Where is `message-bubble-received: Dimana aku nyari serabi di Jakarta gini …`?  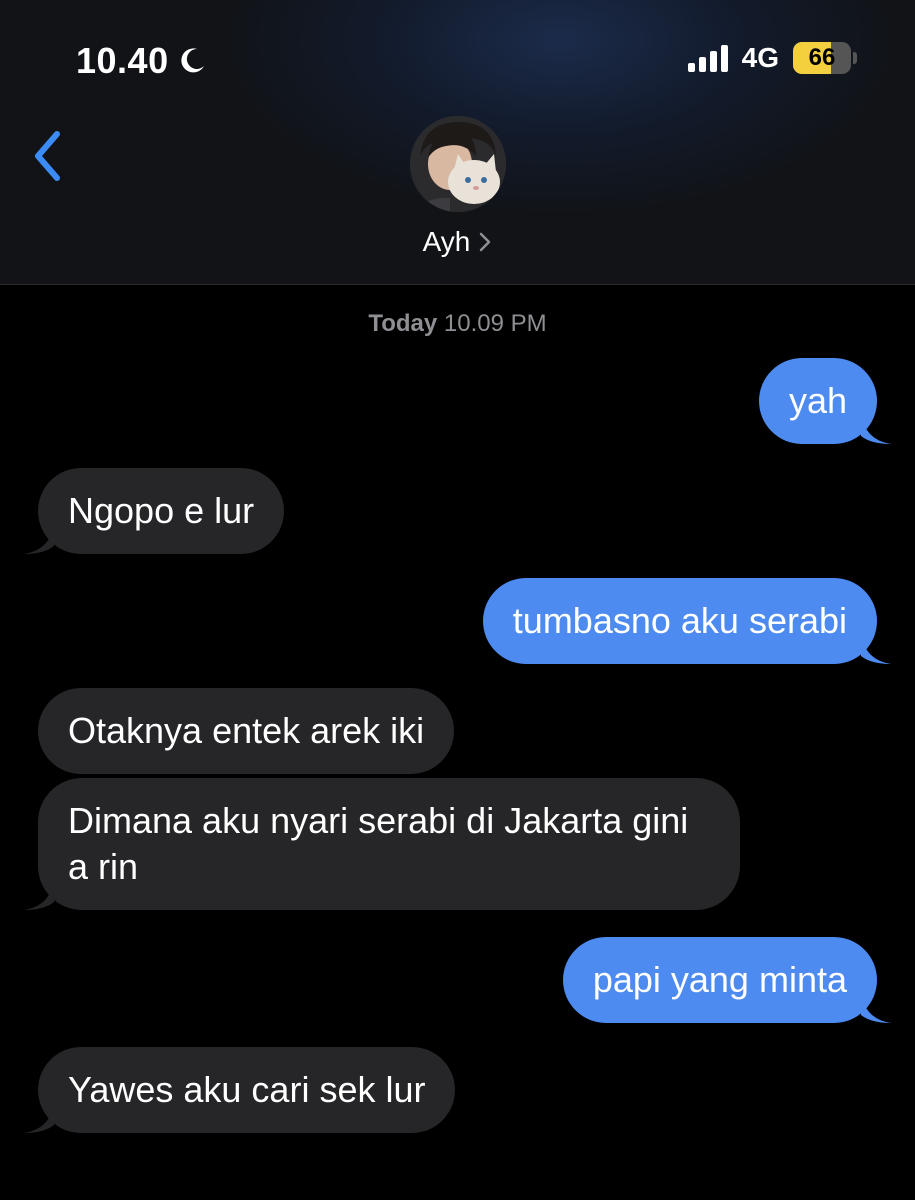 message-bubble-received: Dimana aku nyari serabi di Jakarta gini … is located at coordinates (382, 844).